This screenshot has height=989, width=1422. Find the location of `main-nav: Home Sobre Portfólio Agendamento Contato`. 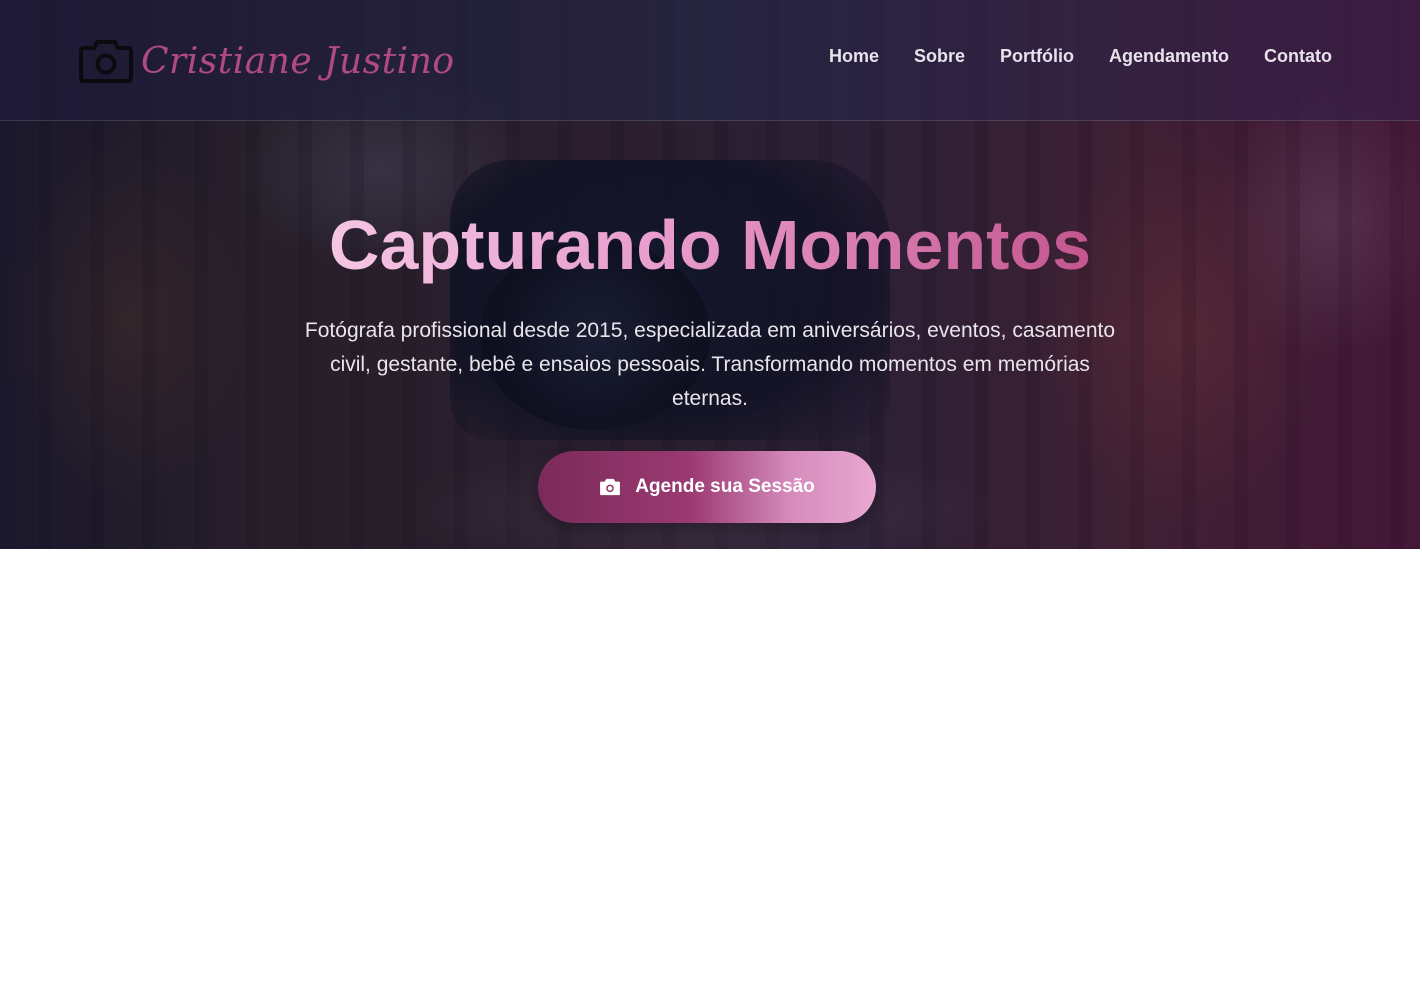

main-nav: Home Sobre Portfólio Agendamento Contato is located at coordinates (1063, 56).